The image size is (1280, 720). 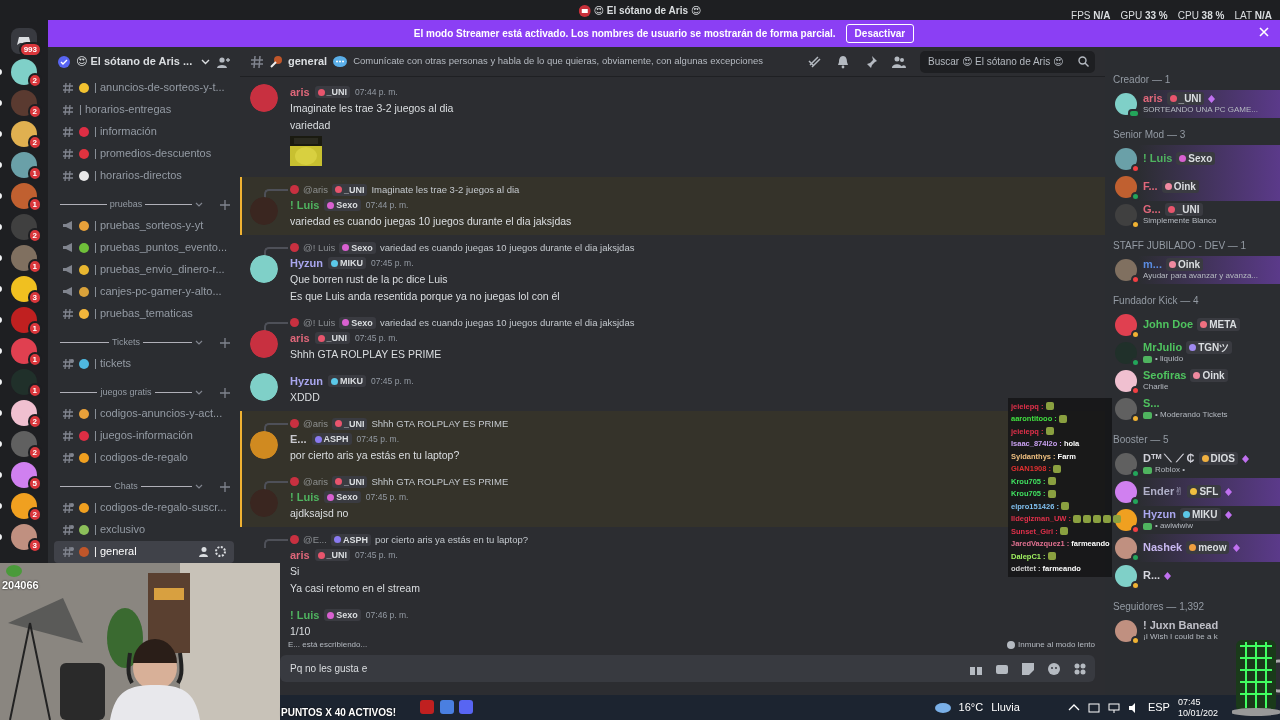 What do you see at coordinates (942, 707) in the screenshot?
I see `cloud-icon` at bounding box center [942, 707].